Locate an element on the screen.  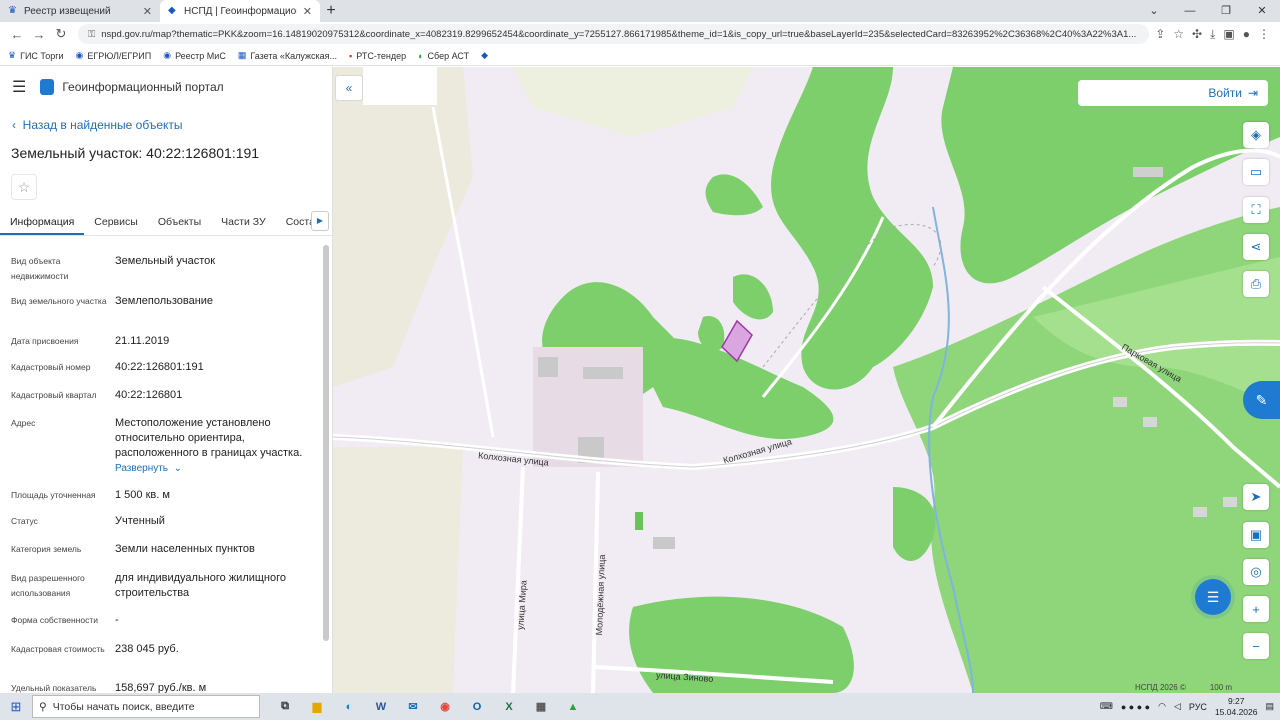
hamburger-menu-icon: ☰ is located at coordinates (19, 87).